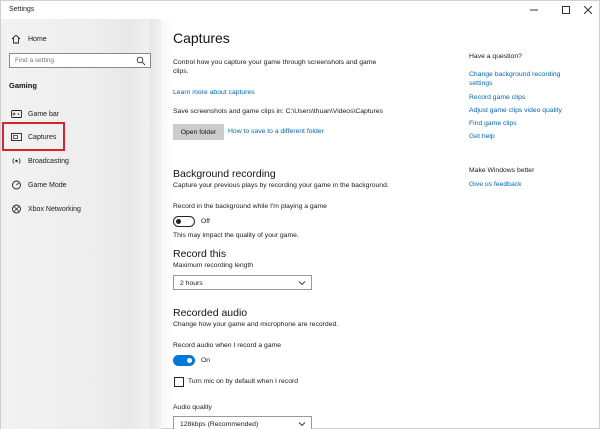 The height and width of the screenshot is (429, 600). I want to click on help-link-background-recording: Change background recording, so click(514, 74).